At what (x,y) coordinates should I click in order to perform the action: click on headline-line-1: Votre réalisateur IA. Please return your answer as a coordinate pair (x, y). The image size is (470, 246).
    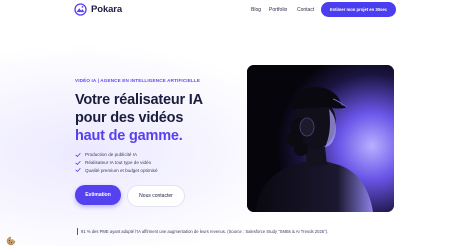
    Looking at the image, I should click on (139, 100).